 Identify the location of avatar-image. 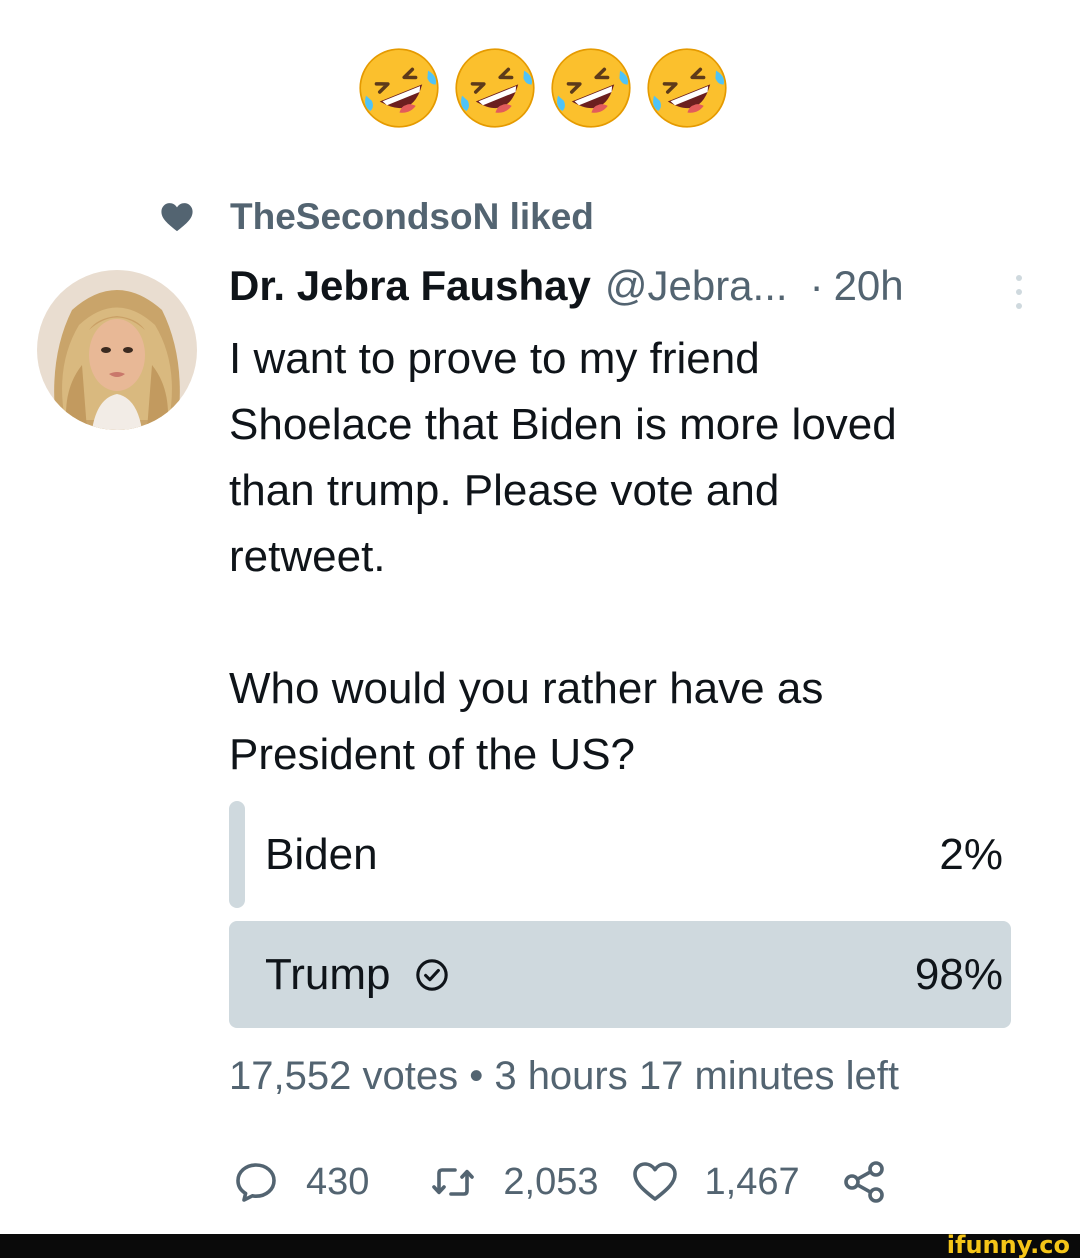
(117, 350).